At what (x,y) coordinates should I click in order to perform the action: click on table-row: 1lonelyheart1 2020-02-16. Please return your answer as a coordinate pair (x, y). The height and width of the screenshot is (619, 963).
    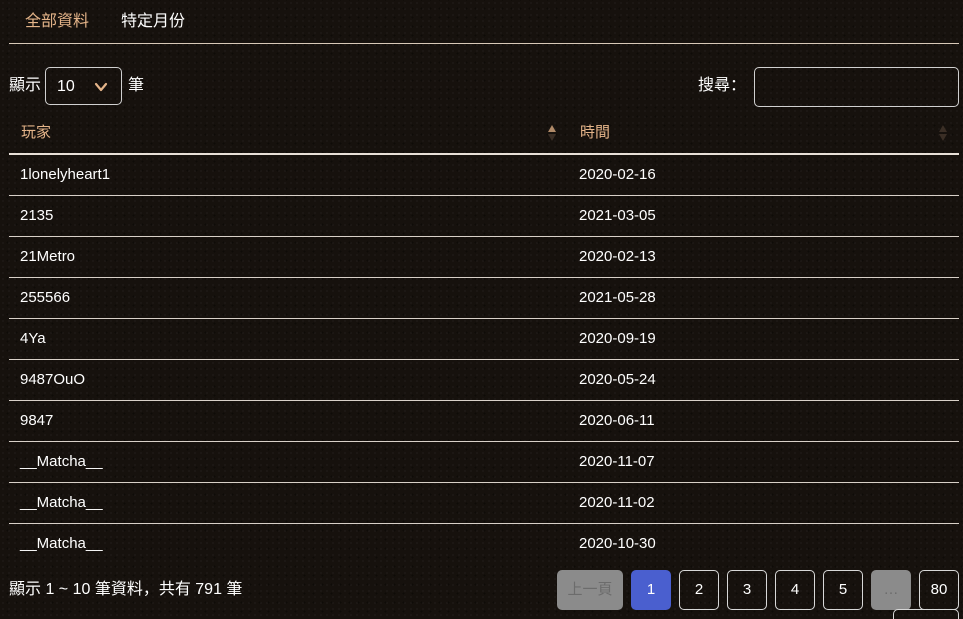
    Looking at the image, I should click on (484, 175).